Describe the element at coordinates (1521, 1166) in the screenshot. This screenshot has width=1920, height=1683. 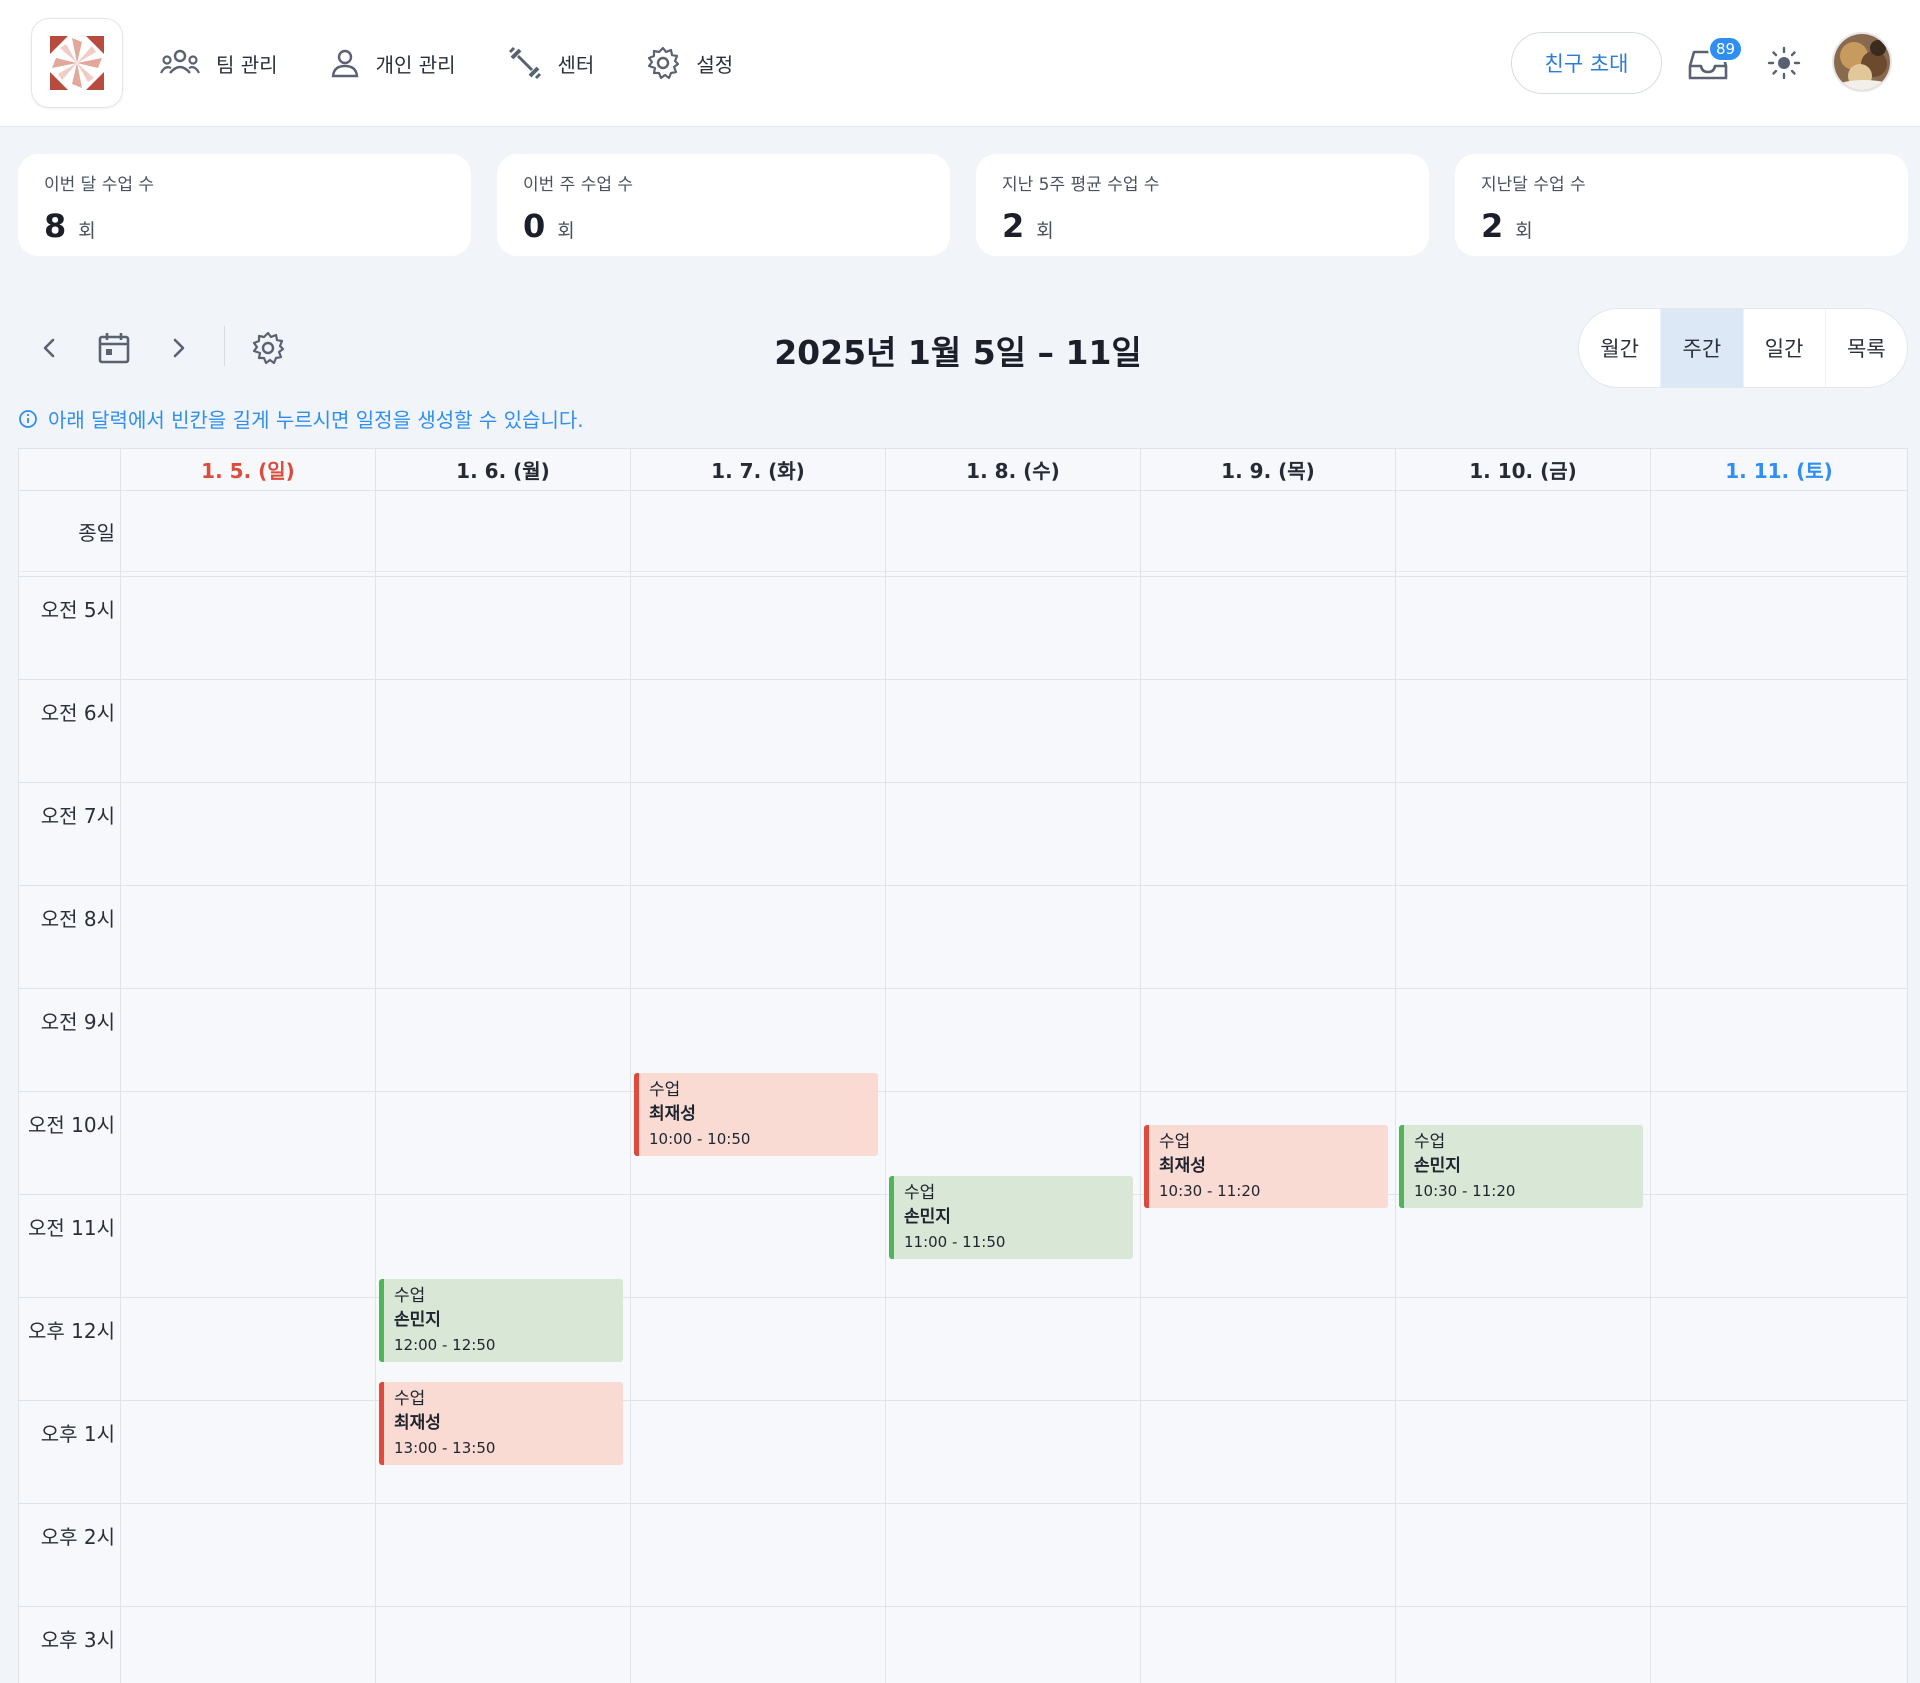
I see `event-card: 수업 손민지 10:30 - 11:20` at that location.